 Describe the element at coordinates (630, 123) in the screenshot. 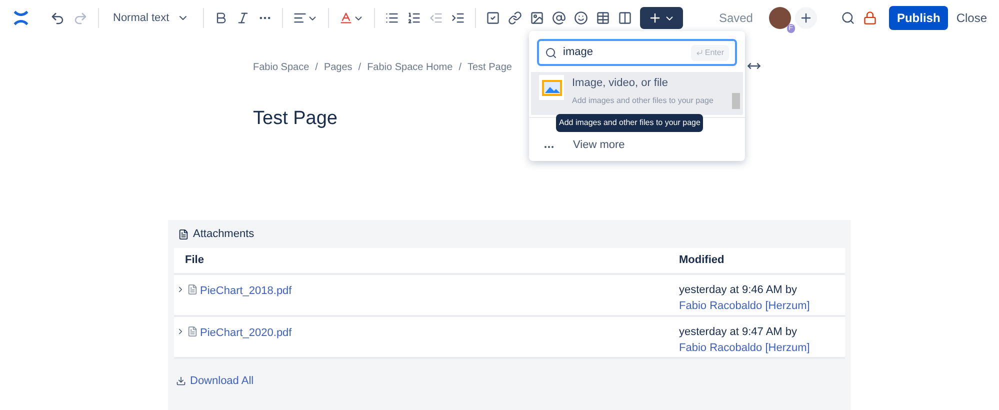

I see `tooltip: Add images and other files to your page` at that location.